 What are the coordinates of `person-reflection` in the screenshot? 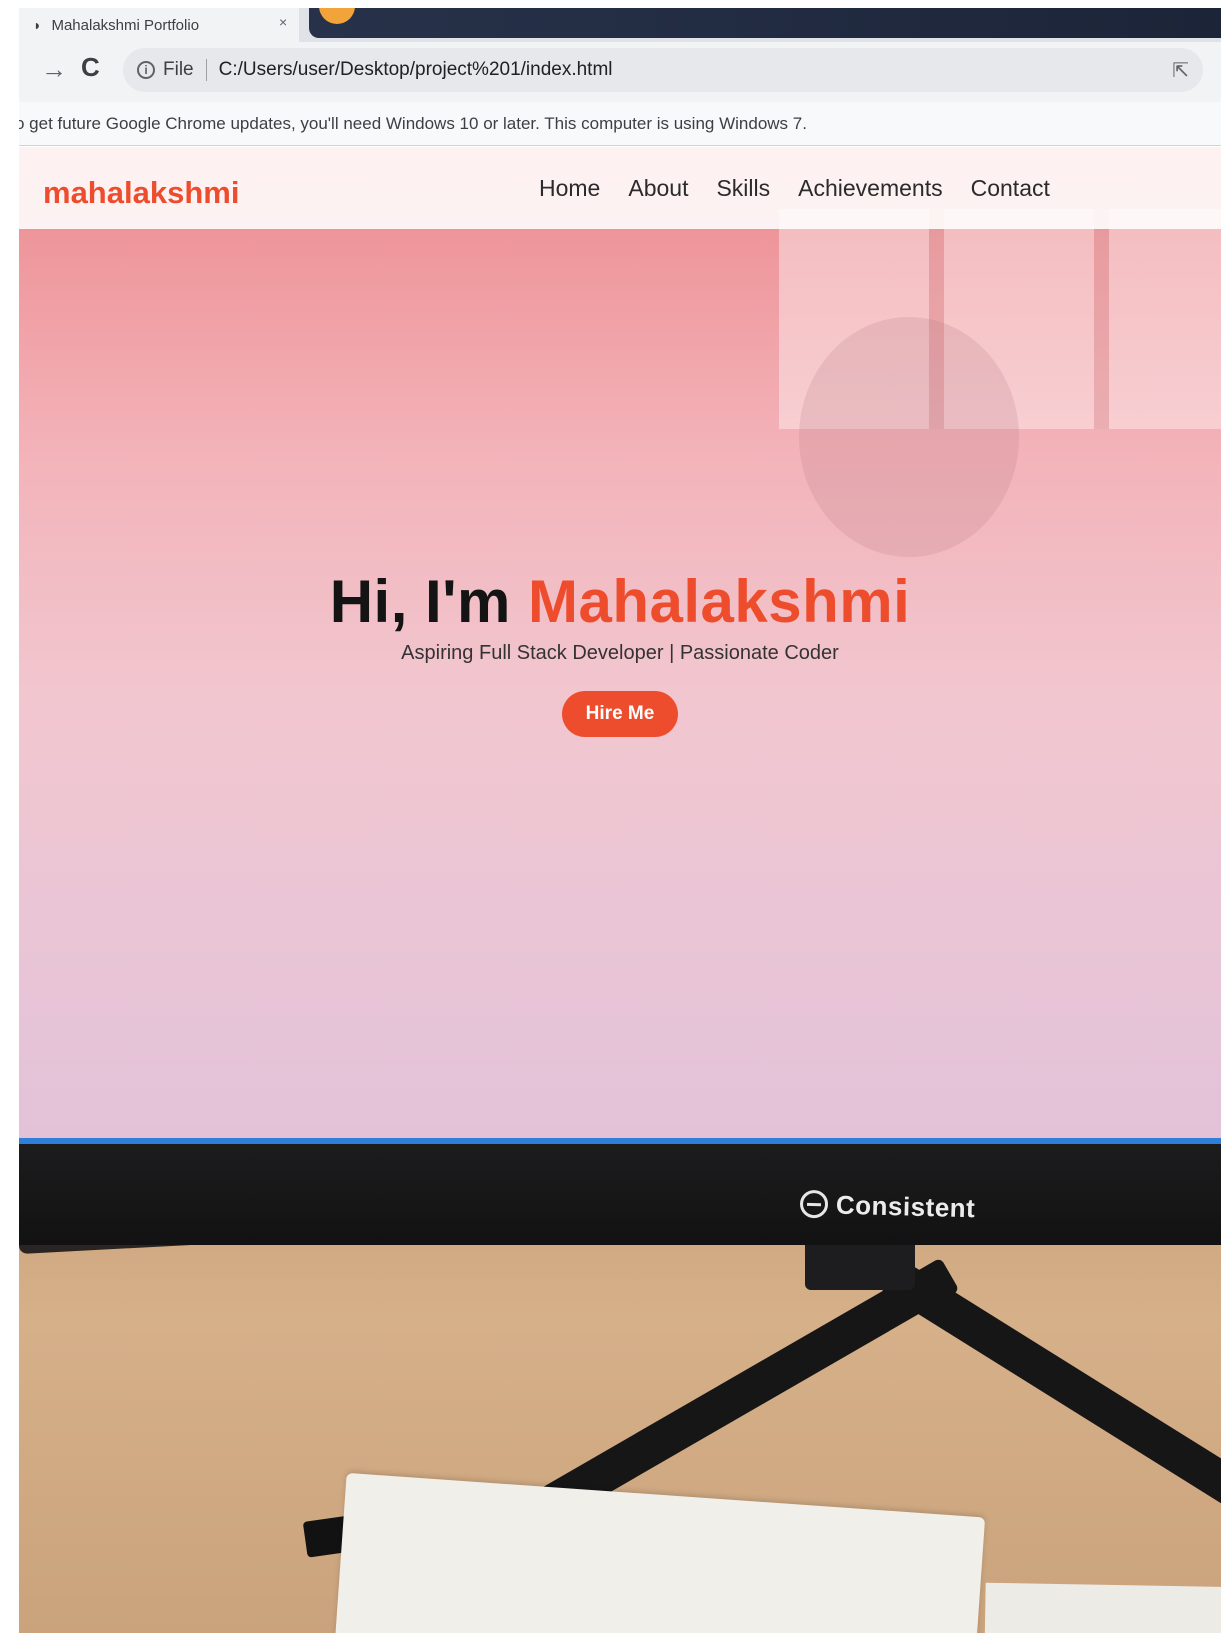 It's located at (909, 437).